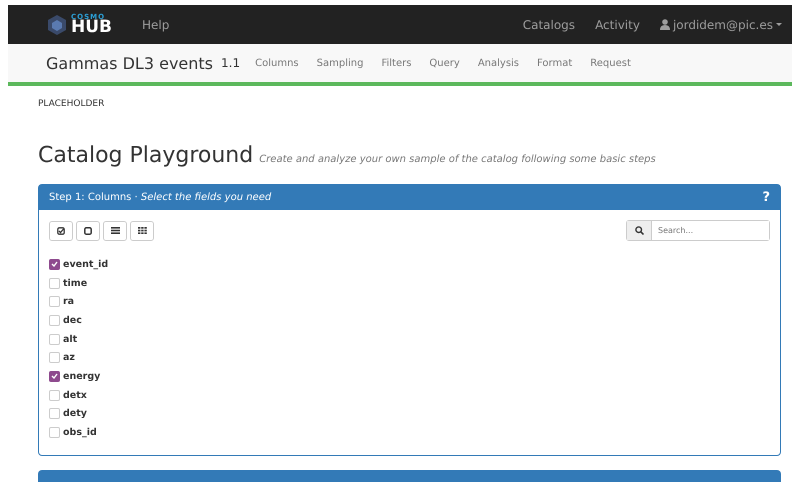 The image size is (792, 482). What do you see at coordinates (610, 63) in the screenshot?
I see `step-link: Request` at bounding box center [610, 63].